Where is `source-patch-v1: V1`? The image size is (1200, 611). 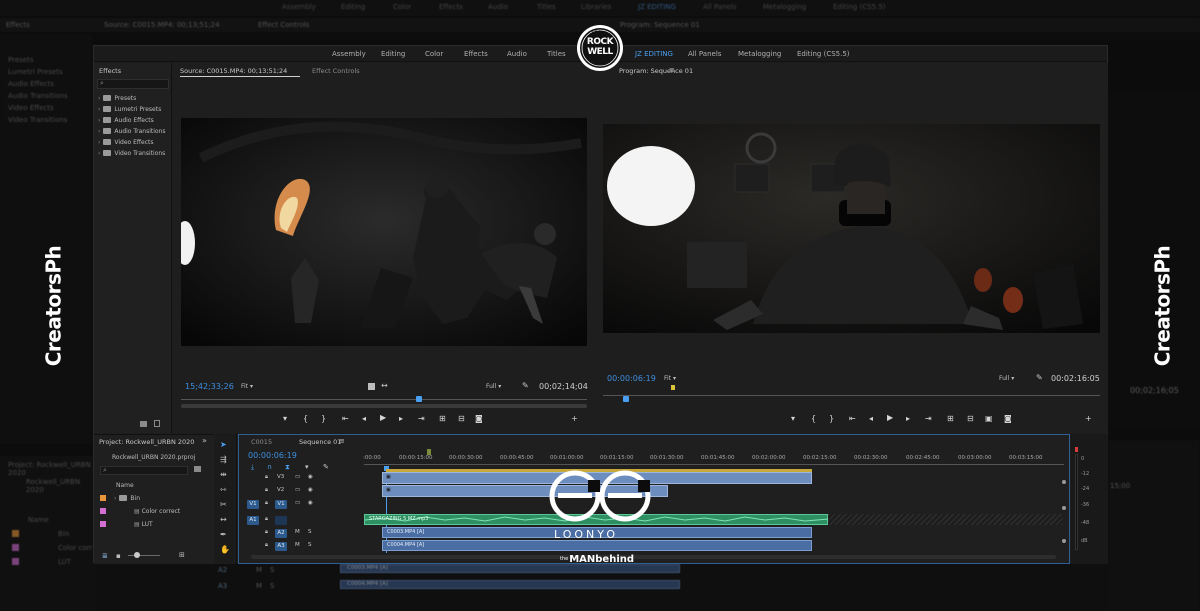 source-patch-v1: V1 is located at coordinates (253, 504).